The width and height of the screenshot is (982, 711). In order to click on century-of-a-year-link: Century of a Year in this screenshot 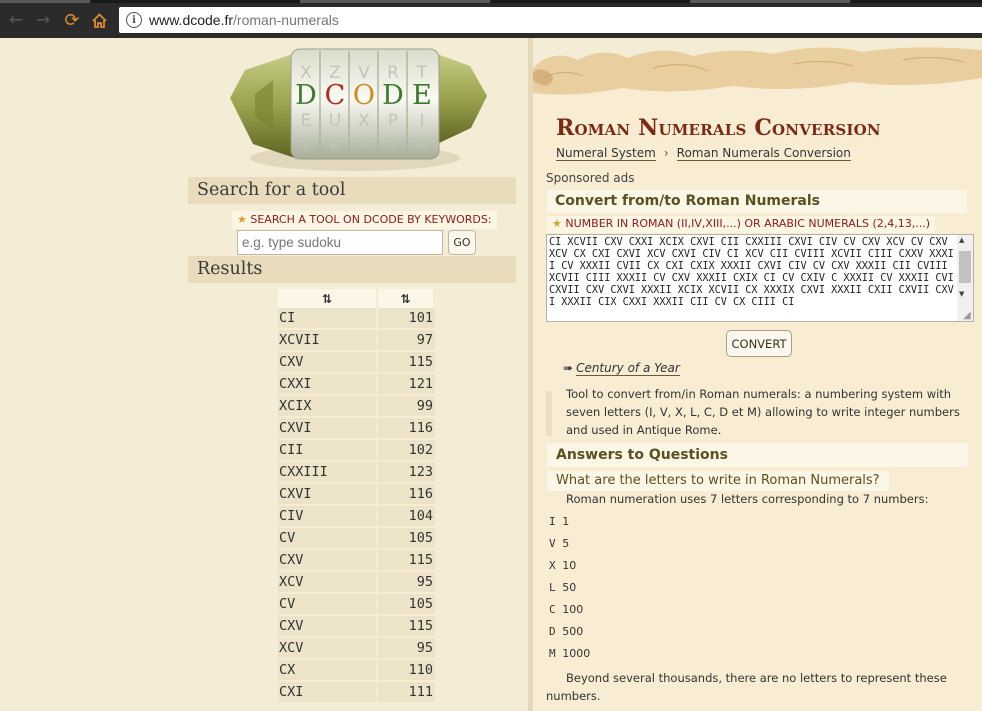, I will do `click(628, 368)`.